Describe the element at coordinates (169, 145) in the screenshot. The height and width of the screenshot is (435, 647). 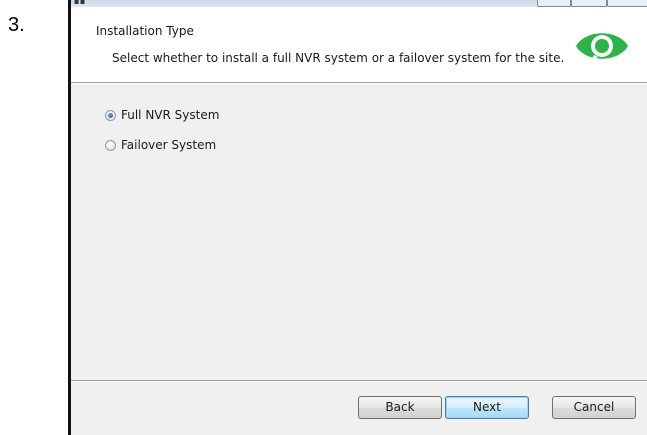
I see `option-label: Failover System` at that location.